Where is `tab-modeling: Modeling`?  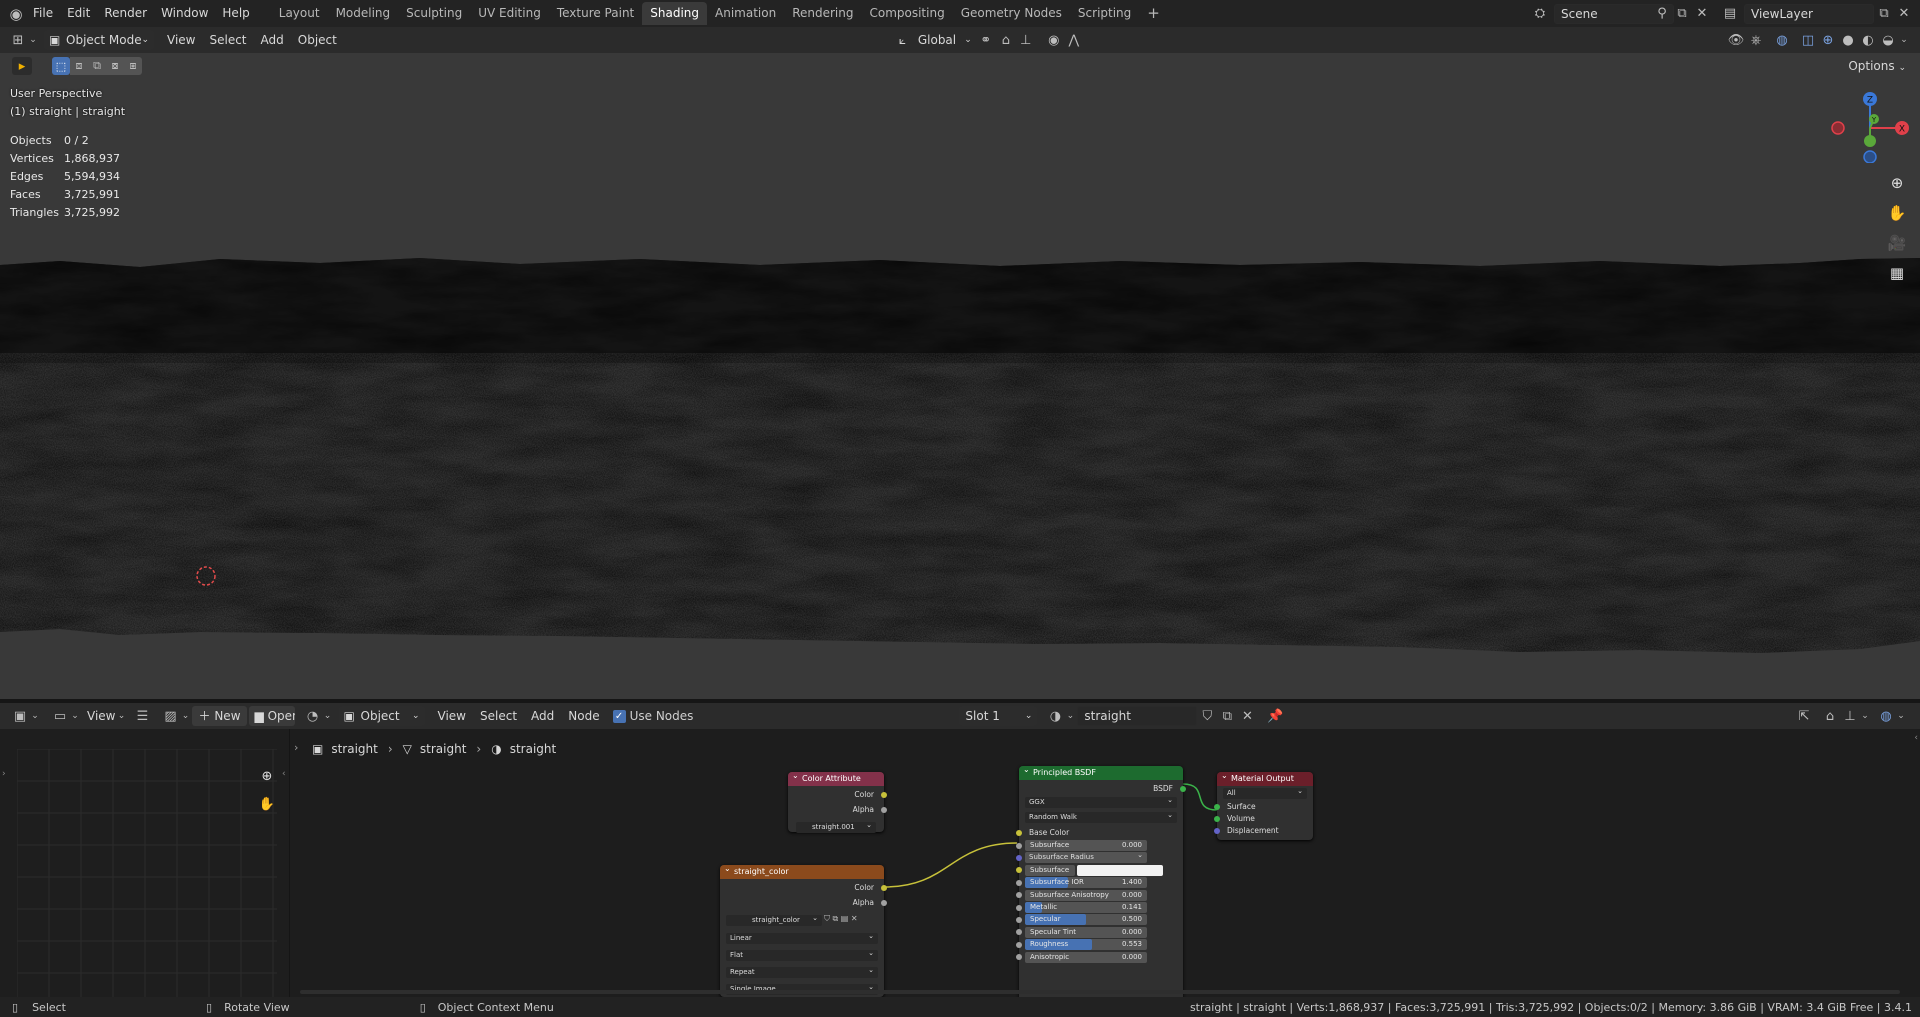 tab-modeling: Modeling is located at coordinates (363, 13).